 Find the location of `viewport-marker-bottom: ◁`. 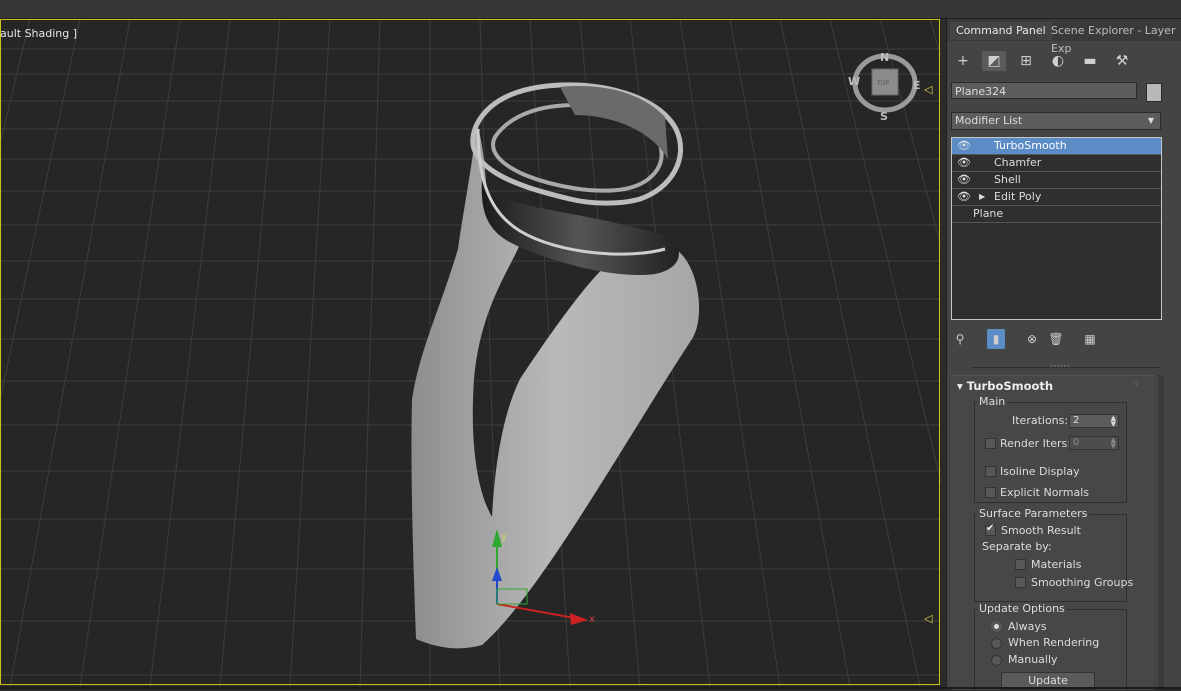

viewport-marker-bottom: ◁ is located at coordinates (928, 618).